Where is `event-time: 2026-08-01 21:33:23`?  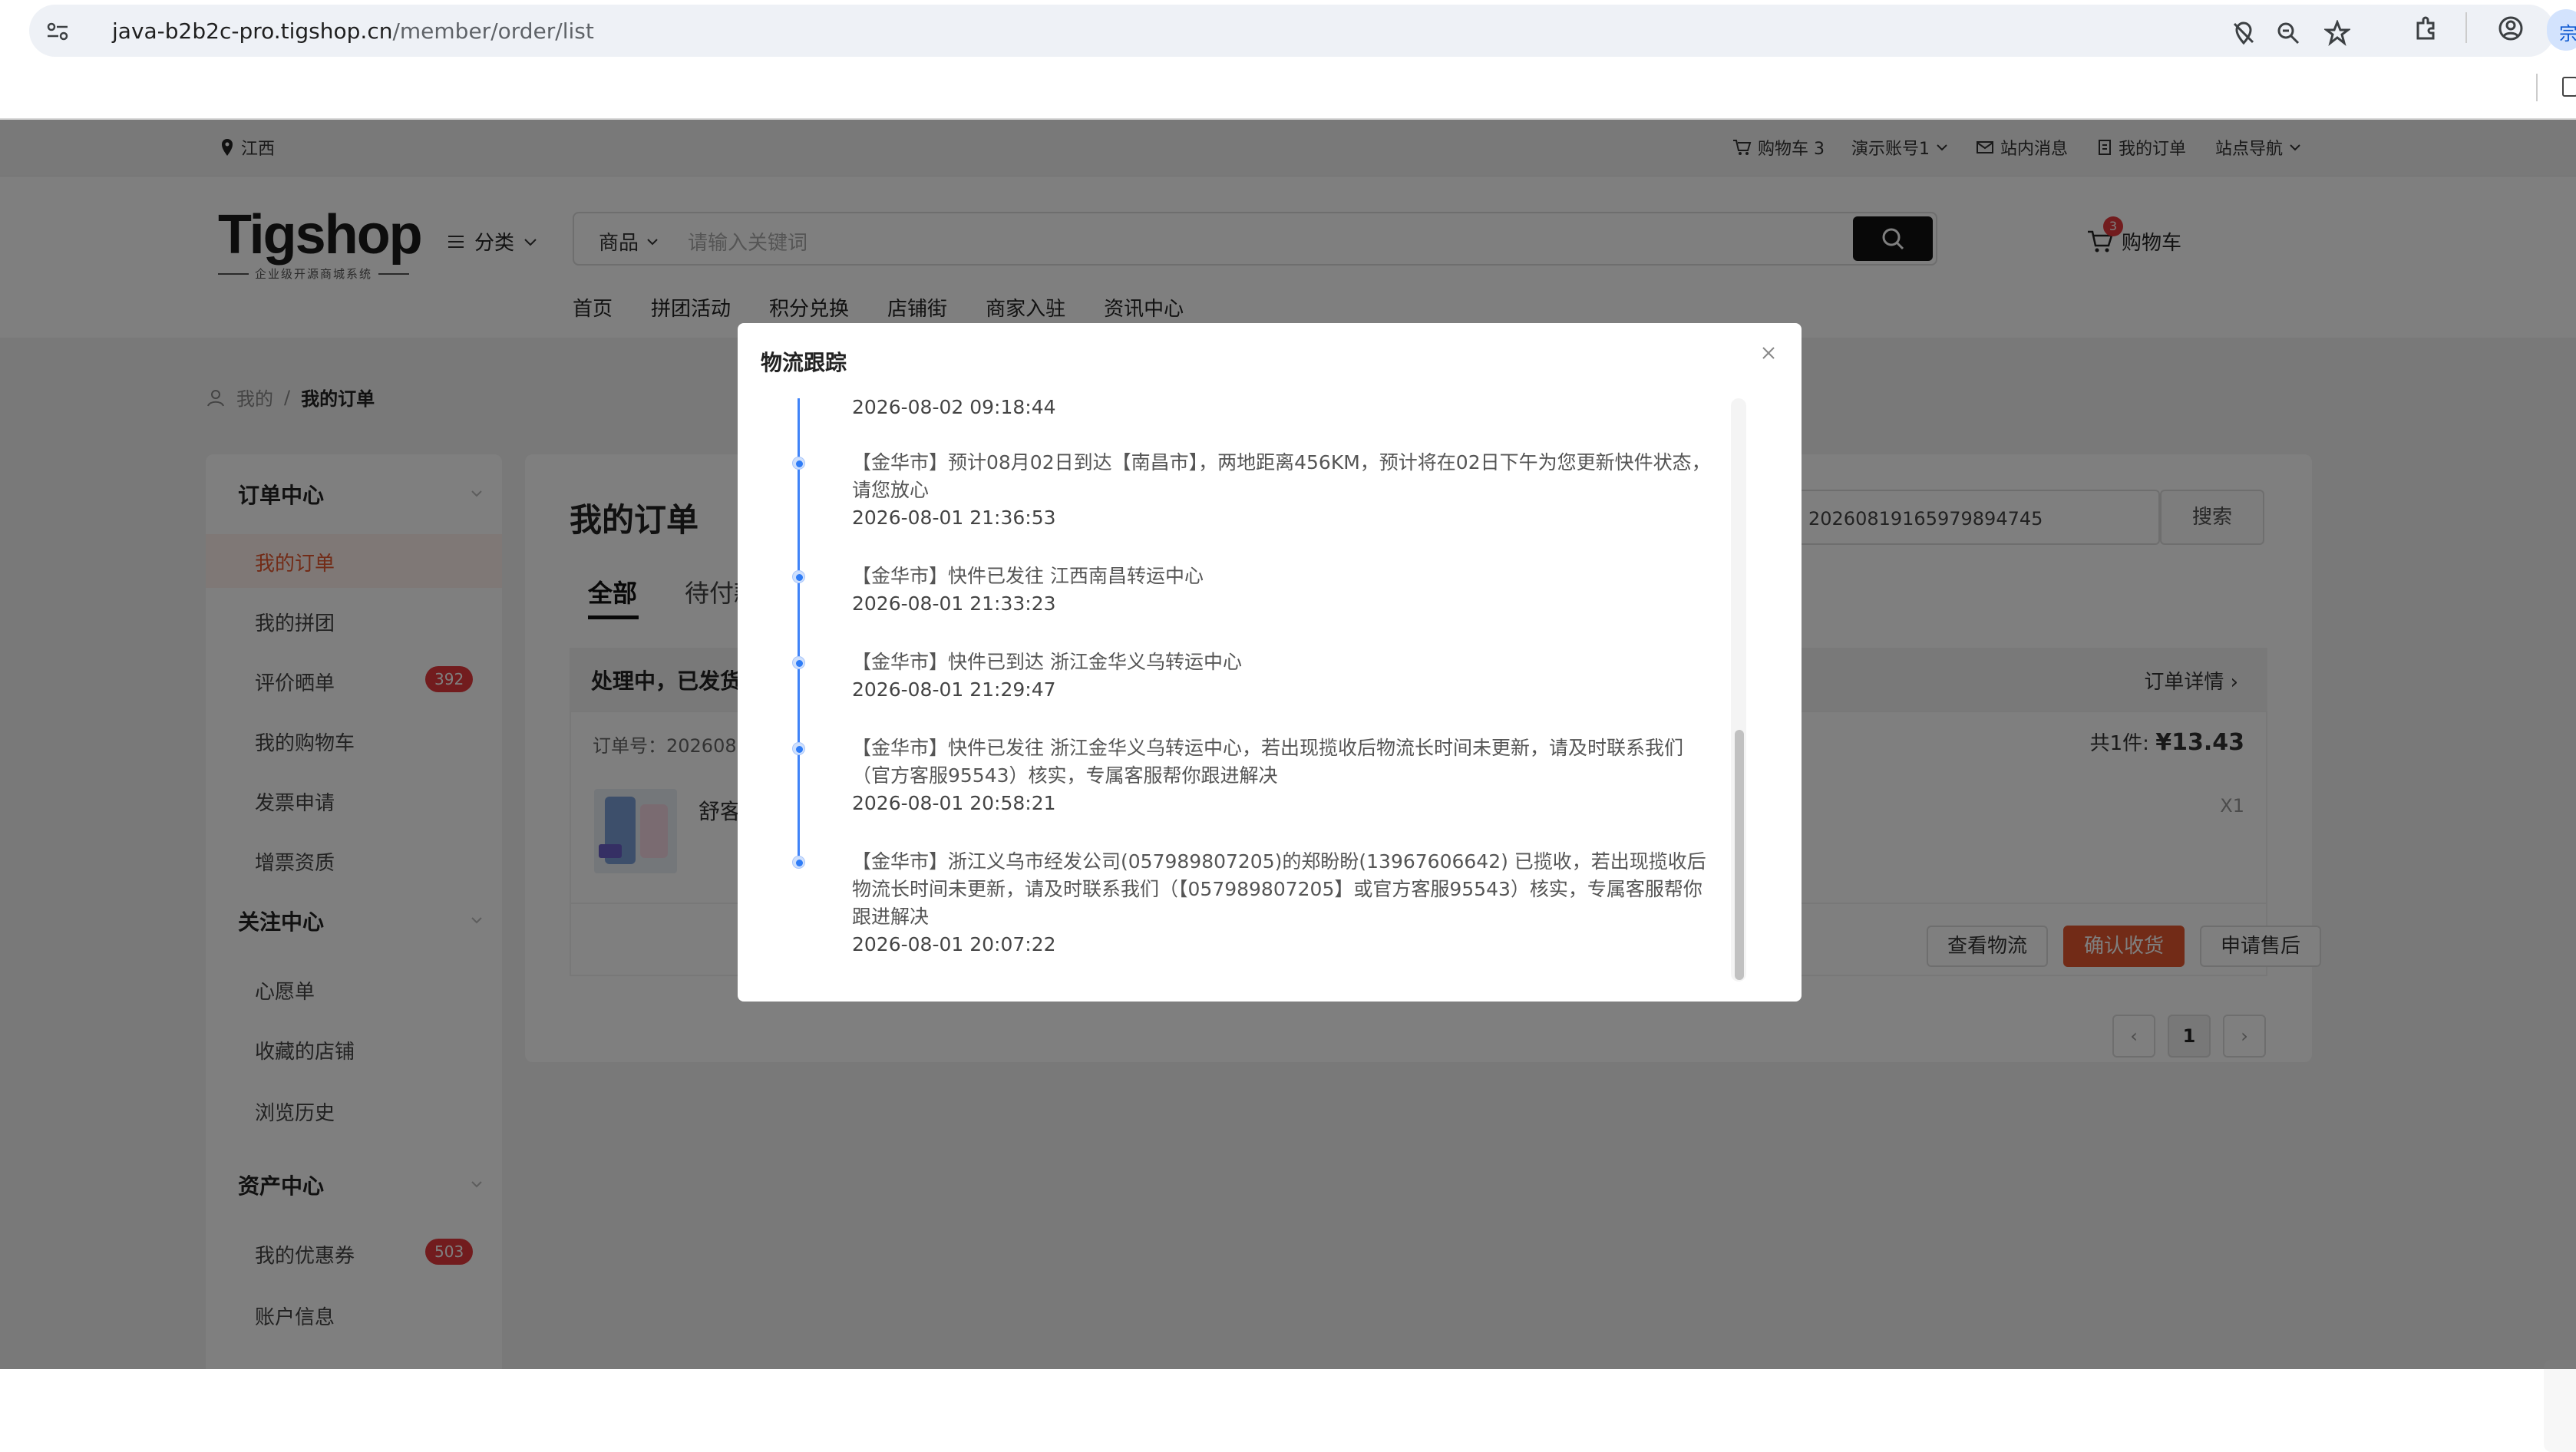
event-time: 2026-08-01 21:33:23 is located at coordinates (954, 603).